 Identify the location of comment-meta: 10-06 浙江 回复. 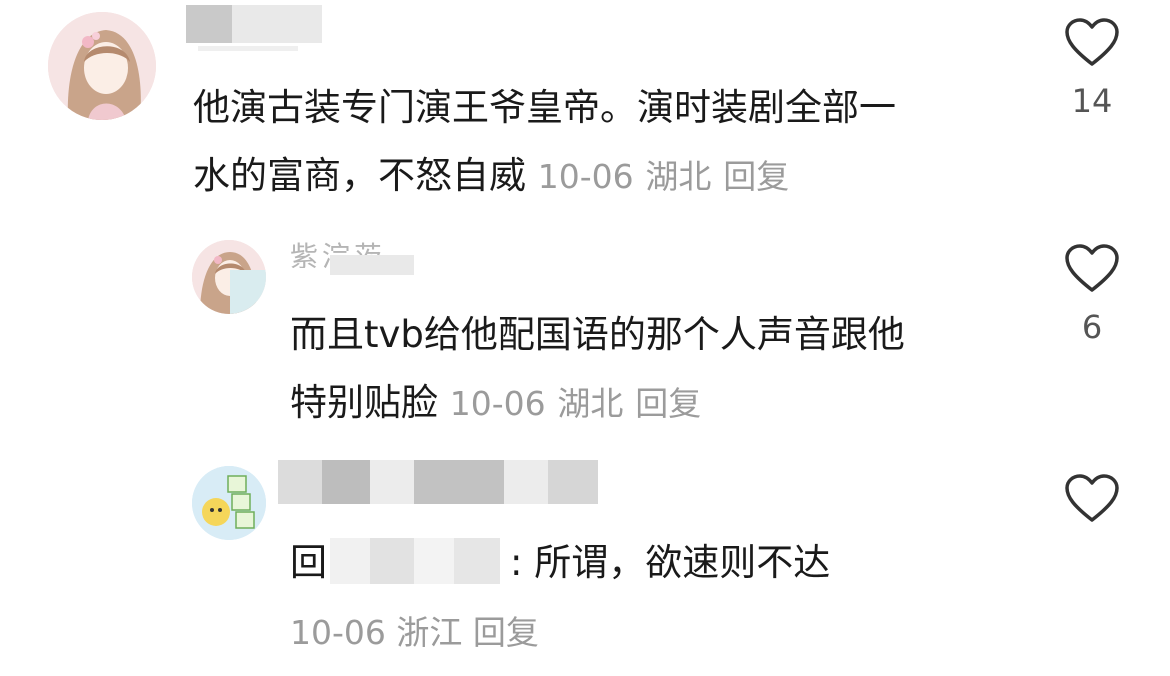
(414, 633).